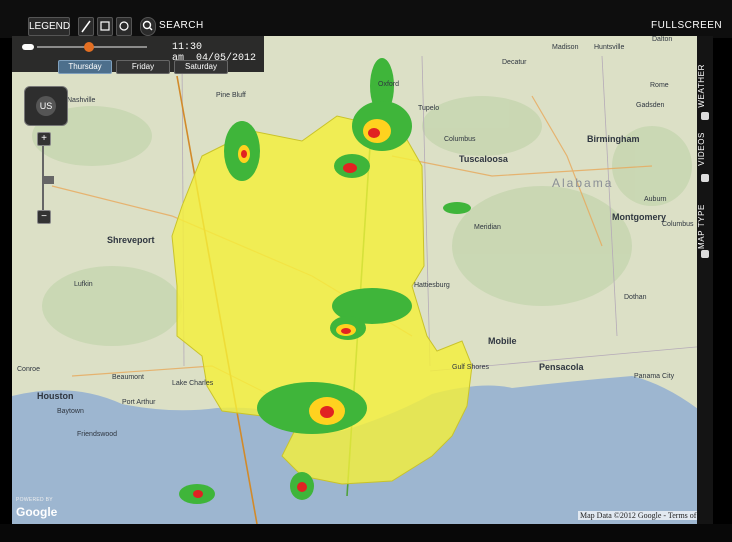 The height and width of the screenshot is (542, 732). What do you see at coordinates (49, 180) in the screenshot?
I see `zoom-handle` at bounding box center [49, 180].